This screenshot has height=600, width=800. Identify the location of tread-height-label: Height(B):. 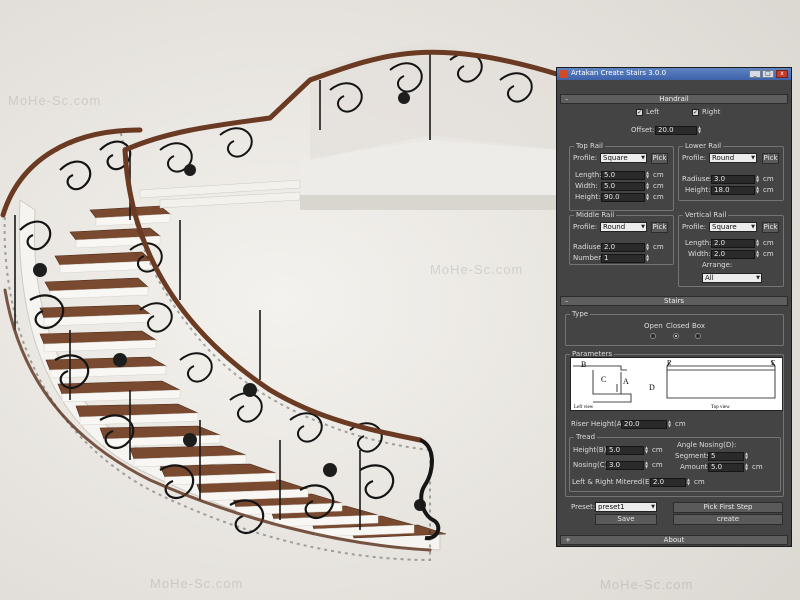
(591, 450).